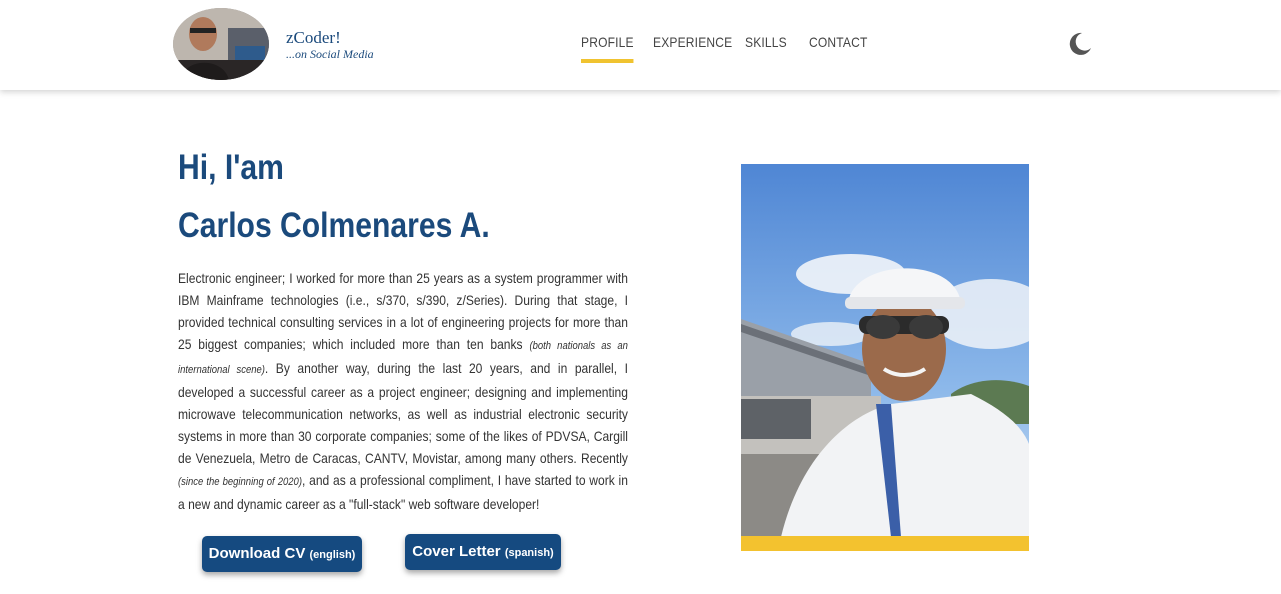 The width and height of the screenshot is (1281, 594). Describe the element at coordinates (885, 543) in the screenshot. I see `photo-accent-bar` at that location.